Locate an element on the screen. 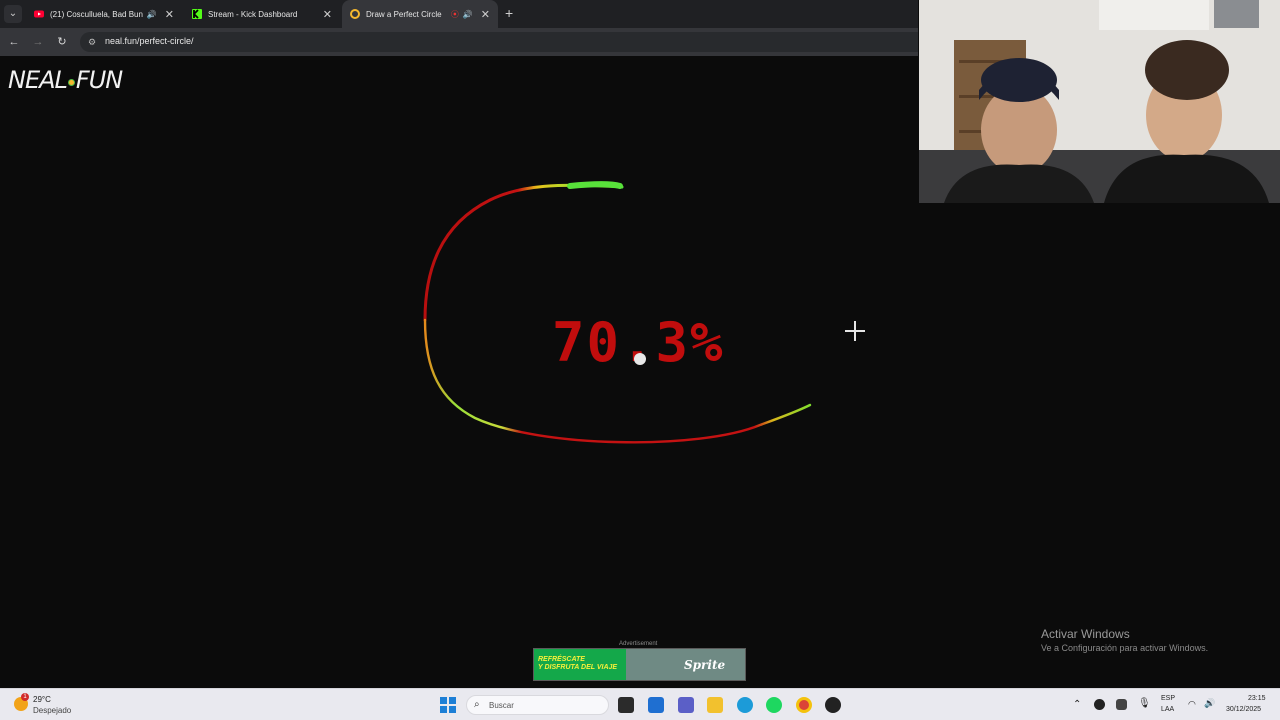 The width and height of the screenshot is (1280, 720). webcam-overlay is located at coordinates (1099, 101).